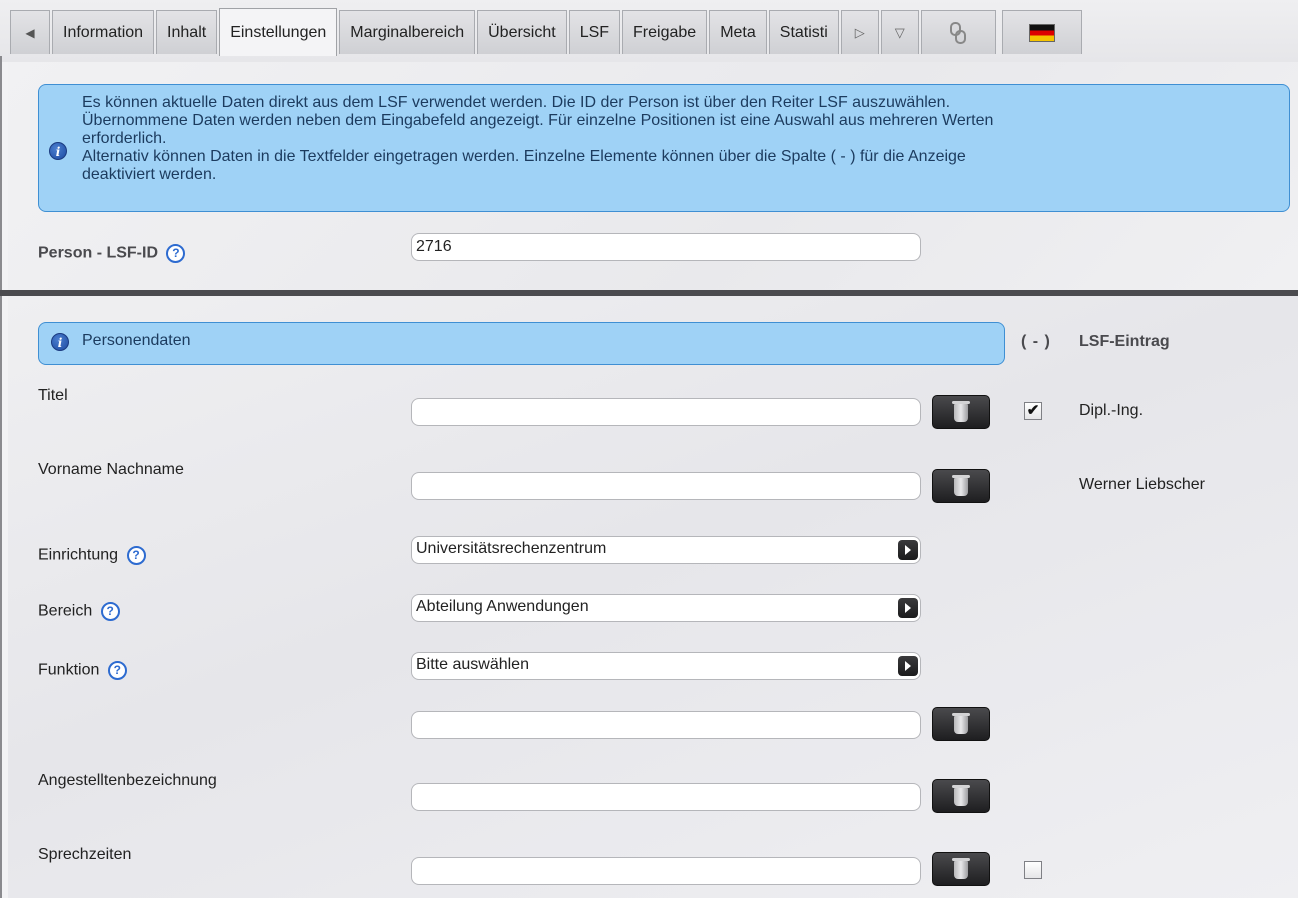  What do you see at coordinates (187, 32) in the screenshot?
I see `tab-inhalt: Inhalt` at bounding box center [187, 32].